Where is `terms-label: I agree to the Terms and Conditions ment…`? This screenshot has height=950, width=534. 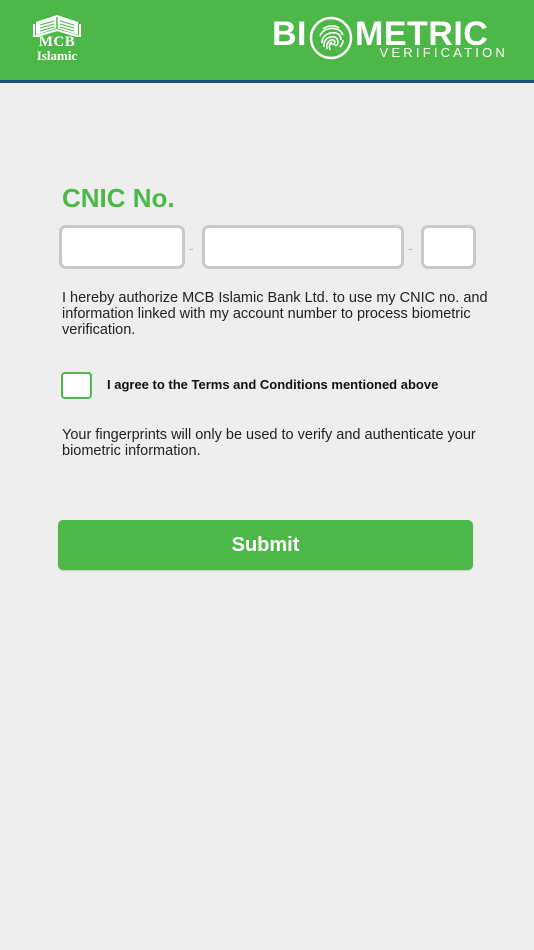
terms-label: I agree to the Terms and Conditions ment… is located at coordinates (272, 384).